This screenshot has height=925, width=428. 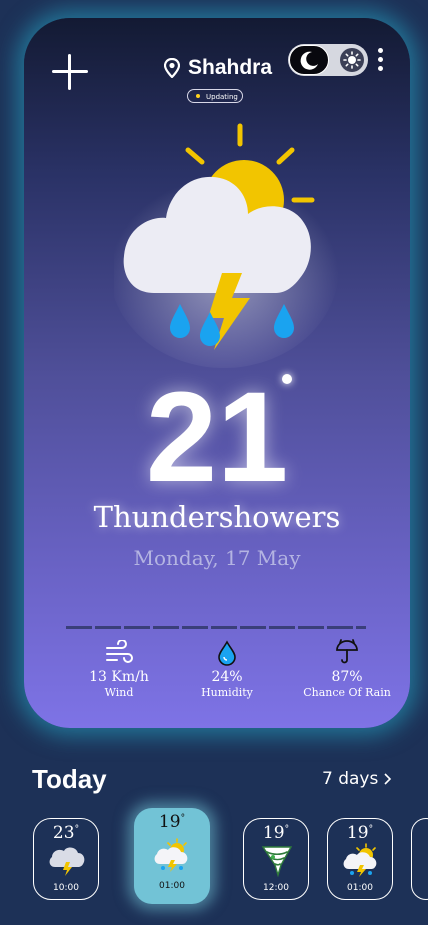 I want to click on hourly-card-partial, so click(x=419, y=859).